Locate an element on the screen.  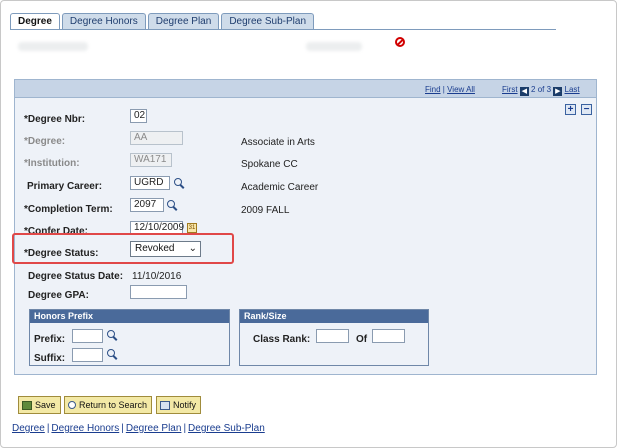
notify-button-label: Notify is located at coordinates (185, 405).